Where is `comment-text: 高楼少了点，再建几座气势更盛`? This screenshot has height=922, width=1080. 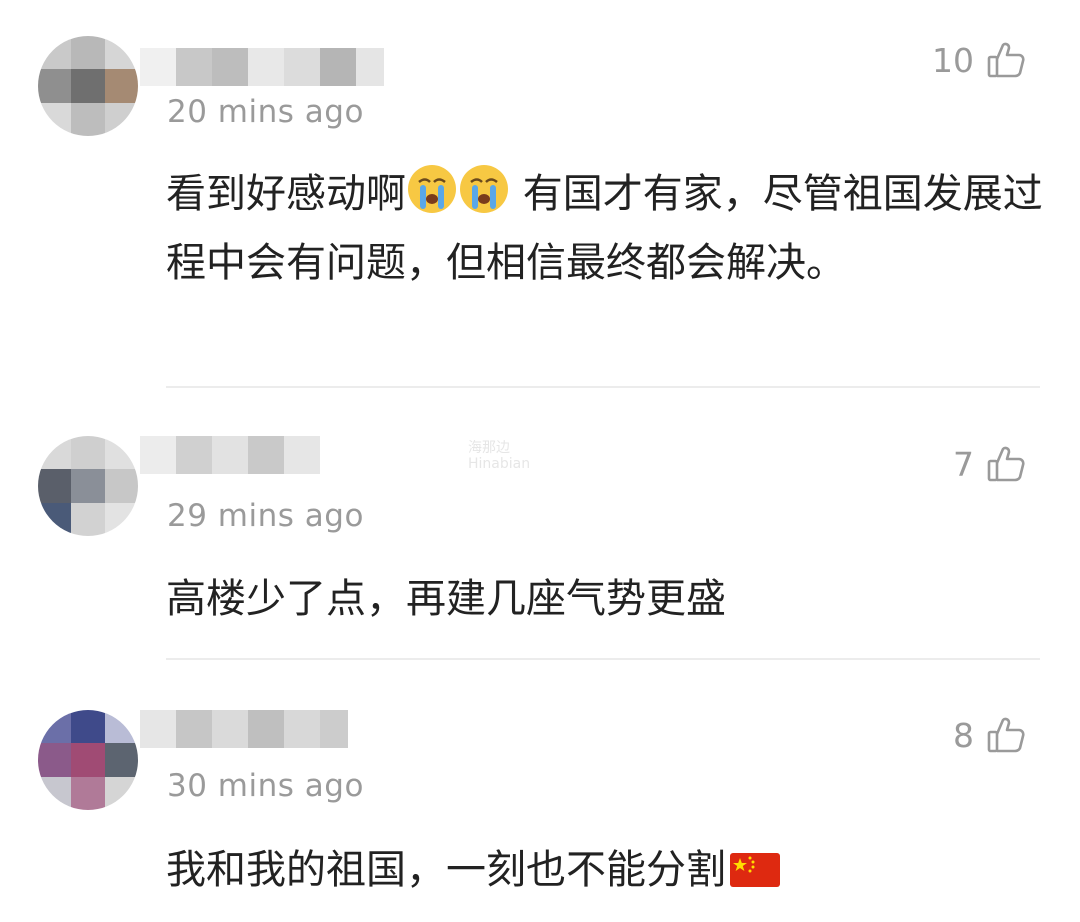 comment-text: 高楼少了点，再建几座气势更盛 is located at coordinates (446, 599).